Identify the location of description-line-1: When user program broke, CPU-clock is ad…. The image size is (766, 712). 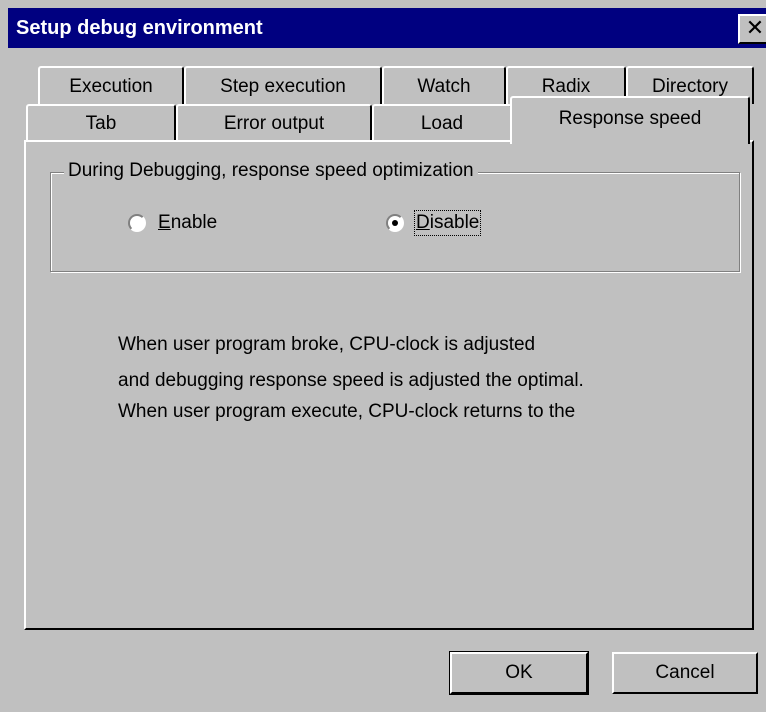
(327, 344).